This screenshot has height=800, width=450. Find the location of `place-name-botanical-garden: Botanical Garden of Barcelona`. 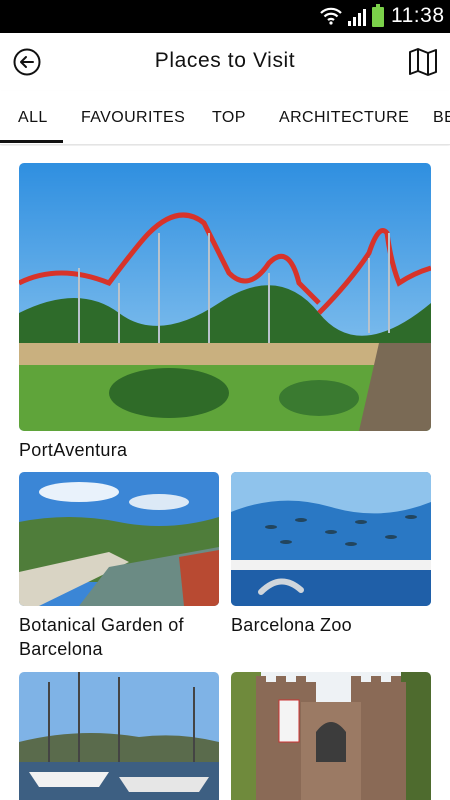

place-name-botanical-garden: Botanical Garden of Barcelona is located at coordinates (119, 637).